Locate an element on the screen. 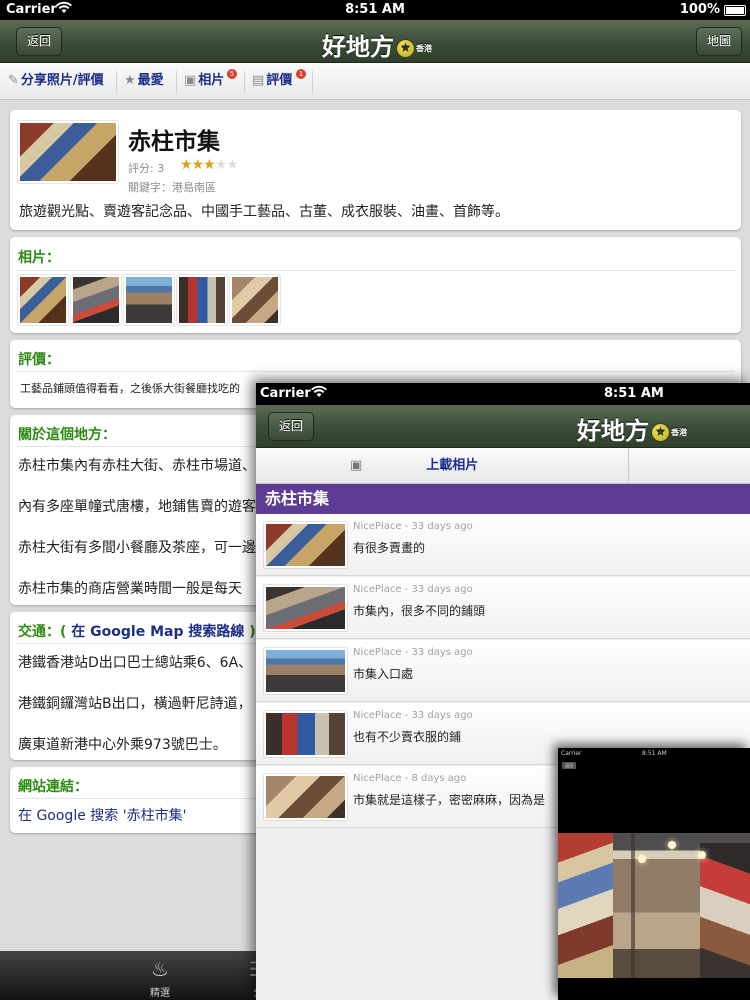 This screenshot has width=750, height=1000. battery-percent: 100% is located at coordinates (699, 9).